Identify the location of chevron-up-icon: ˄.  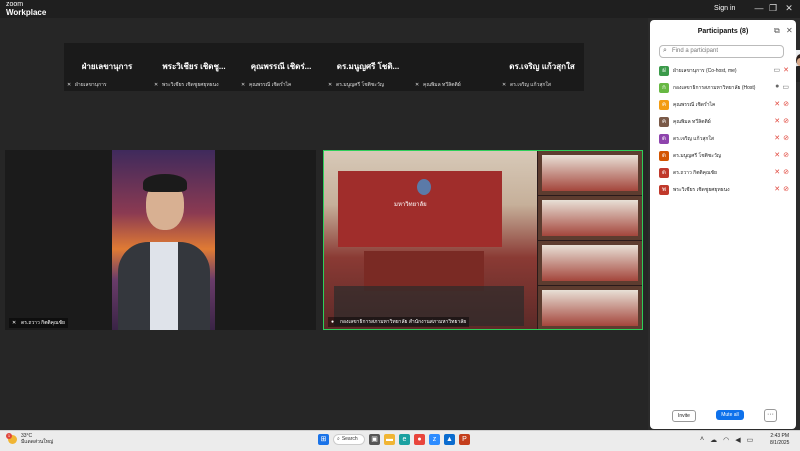
(702, 440).